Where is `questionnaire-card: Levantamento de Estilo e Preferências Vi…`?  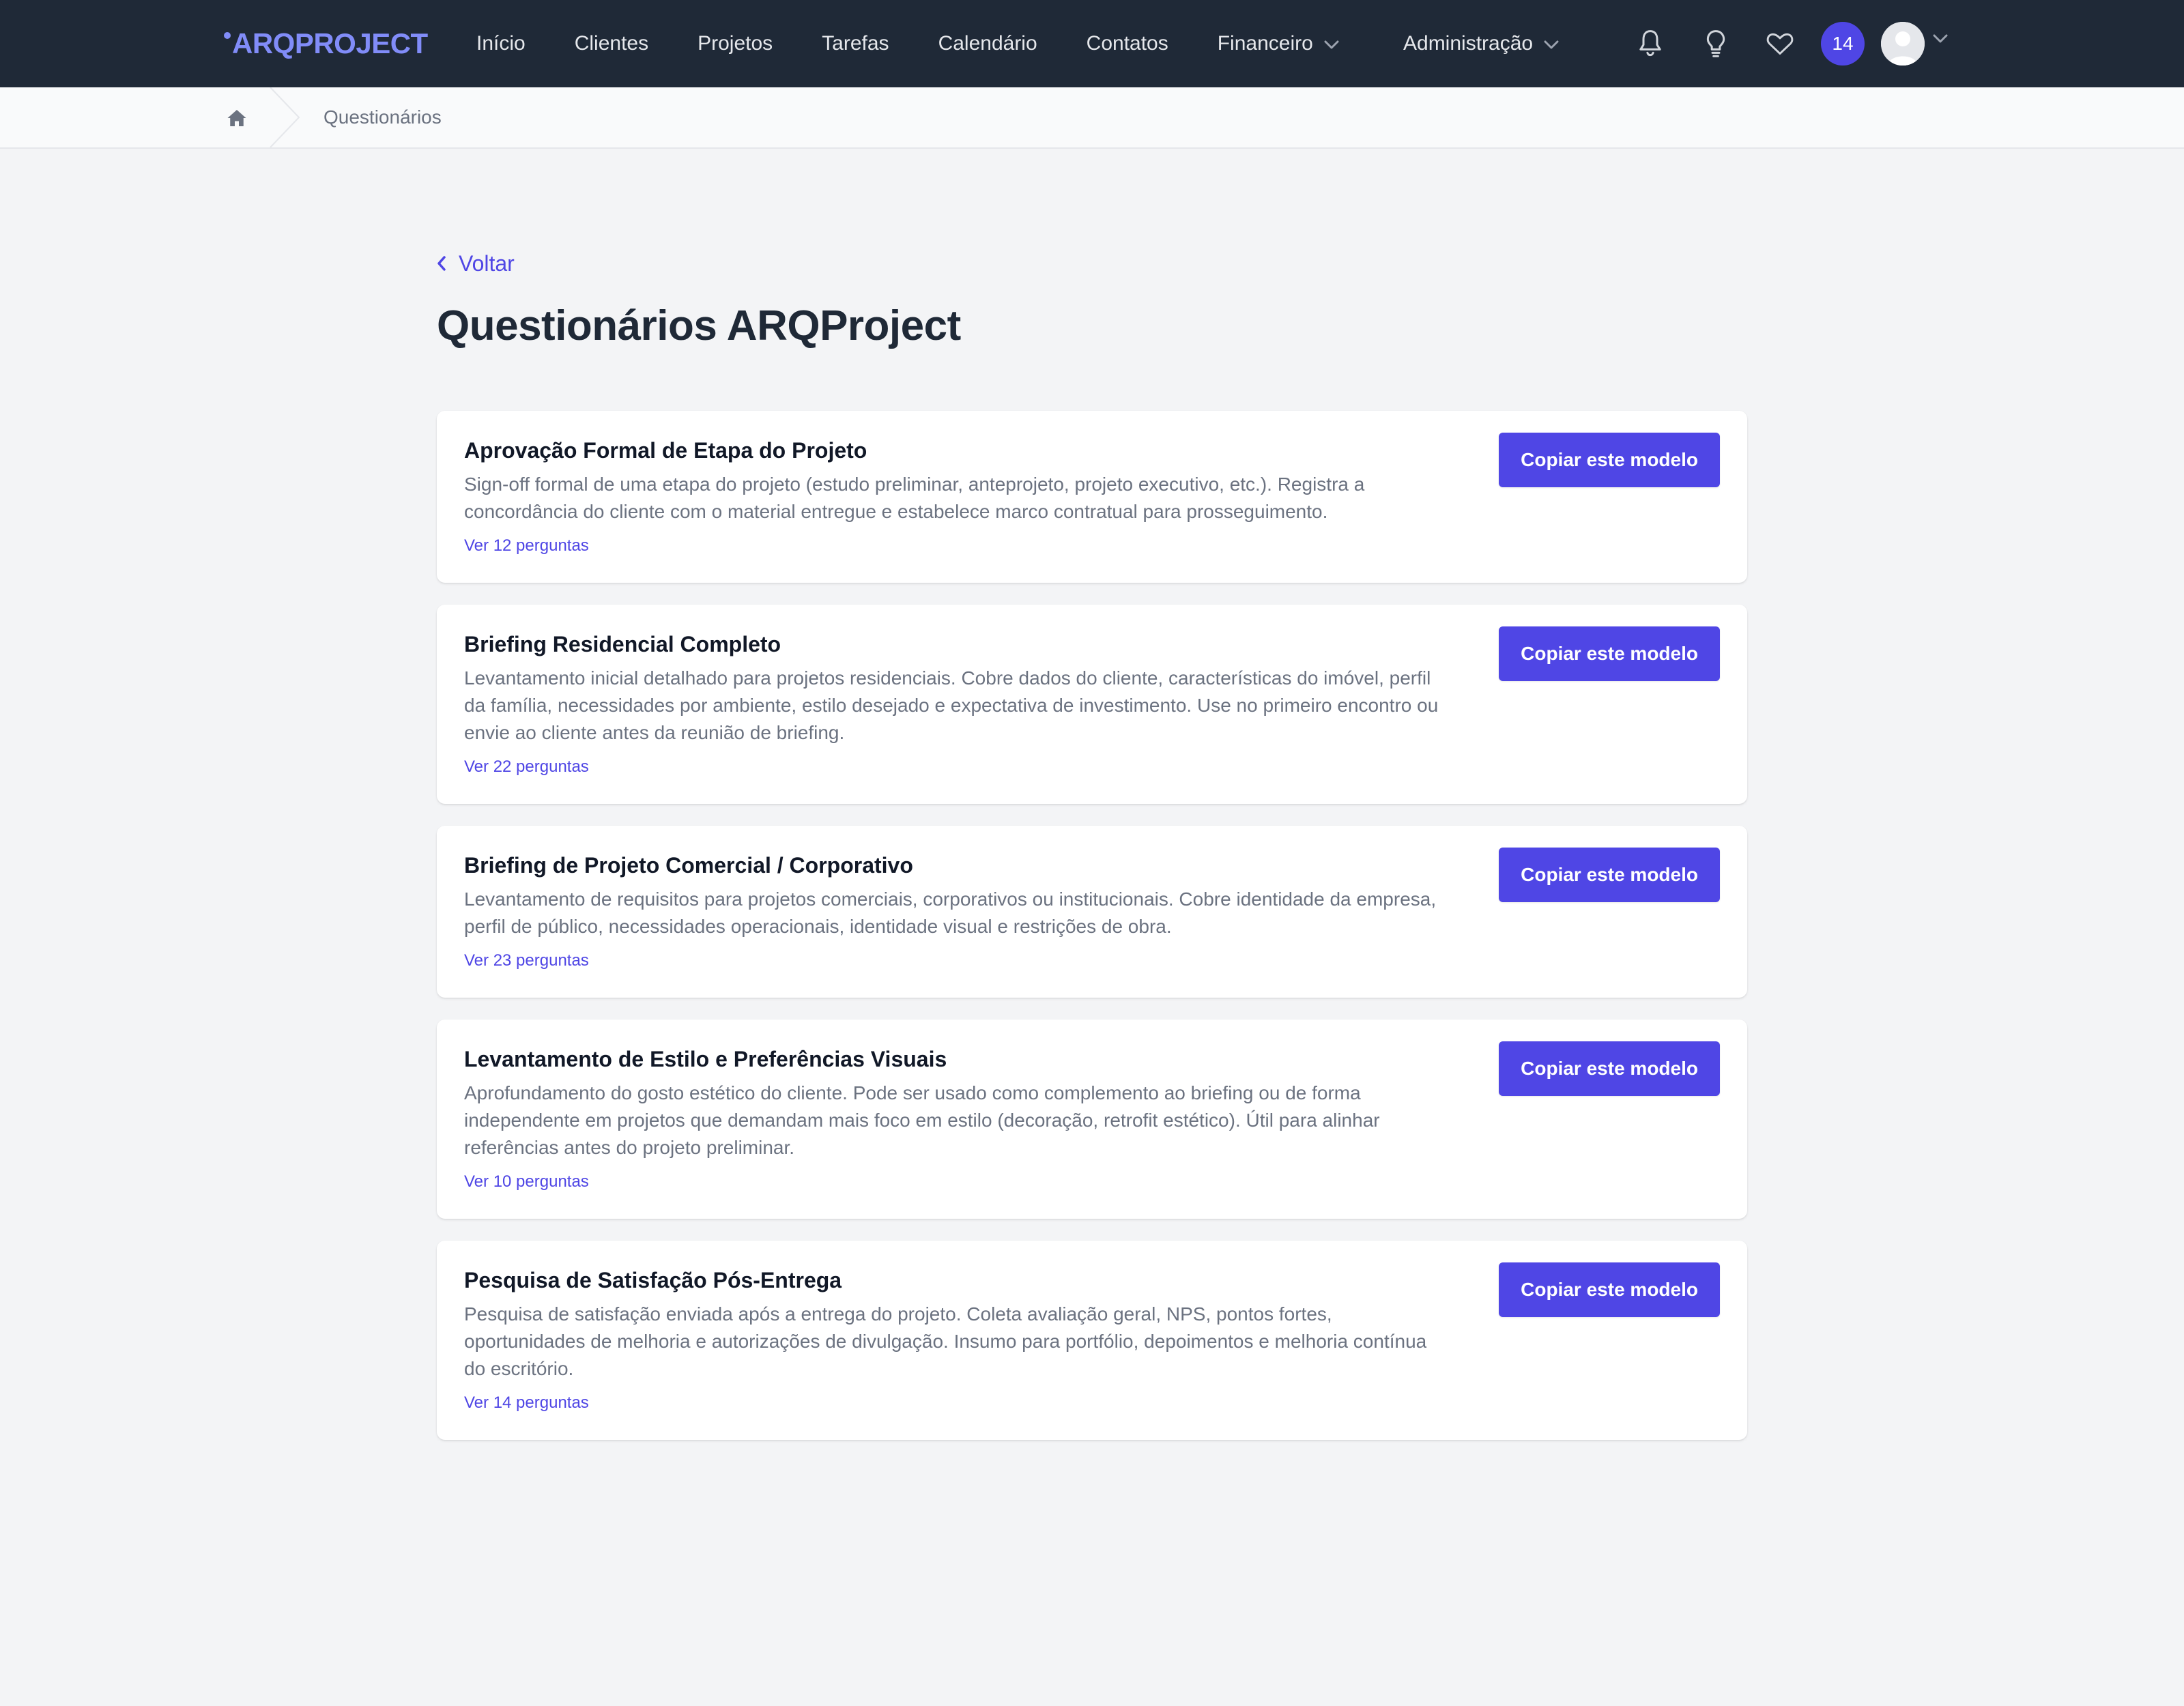
questionnaire-card: Levantamento de Estilo e Preferências Vi… is located at coordinates (1092, 1119).